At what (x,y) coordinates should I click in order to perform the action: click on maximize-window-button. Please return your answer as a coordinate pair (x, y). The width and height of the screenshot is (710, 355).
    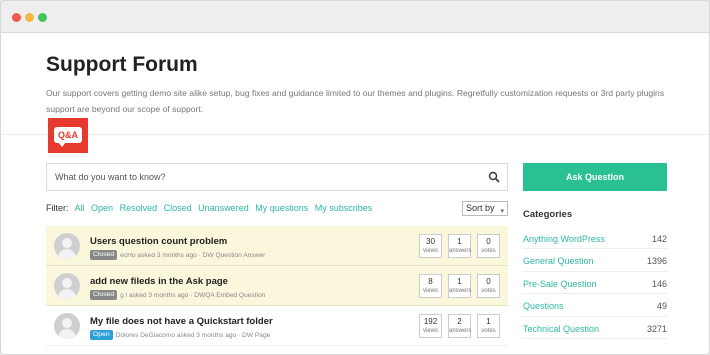
    Looking at the image, I should click on (42, 17).